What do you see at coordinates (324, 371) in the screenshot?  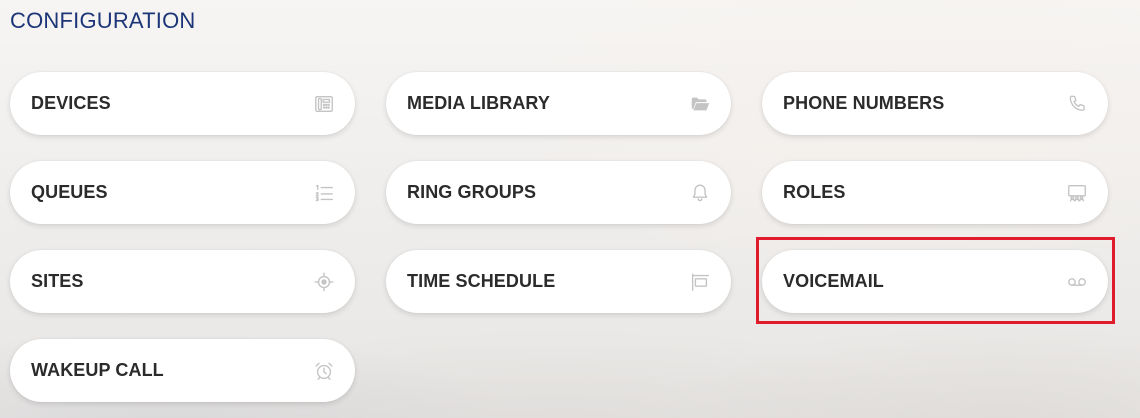 I see `alarm-clock-icon` at bounding box center [324, 371].